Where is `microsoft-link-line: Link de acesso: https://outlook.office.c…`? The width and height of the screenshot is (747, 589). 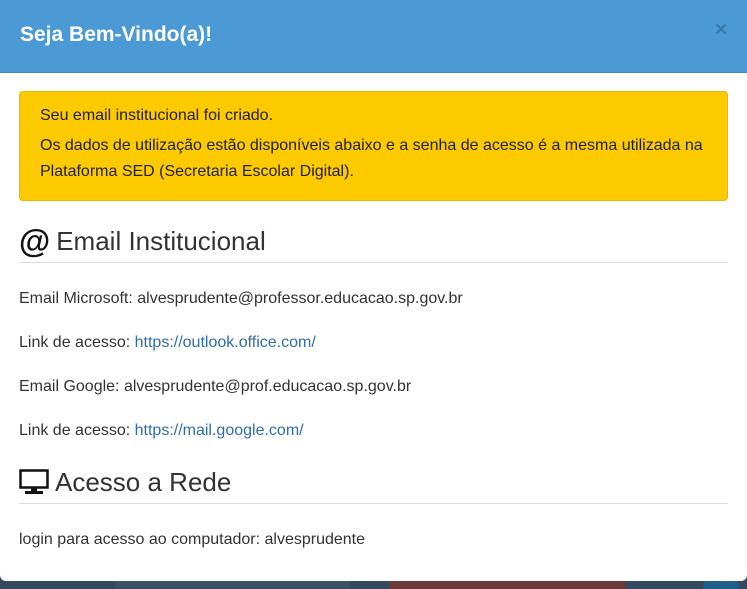
microsoft-link-line: Link de acesso: https://outlook.office.c… is located at coordinates (373, 343).